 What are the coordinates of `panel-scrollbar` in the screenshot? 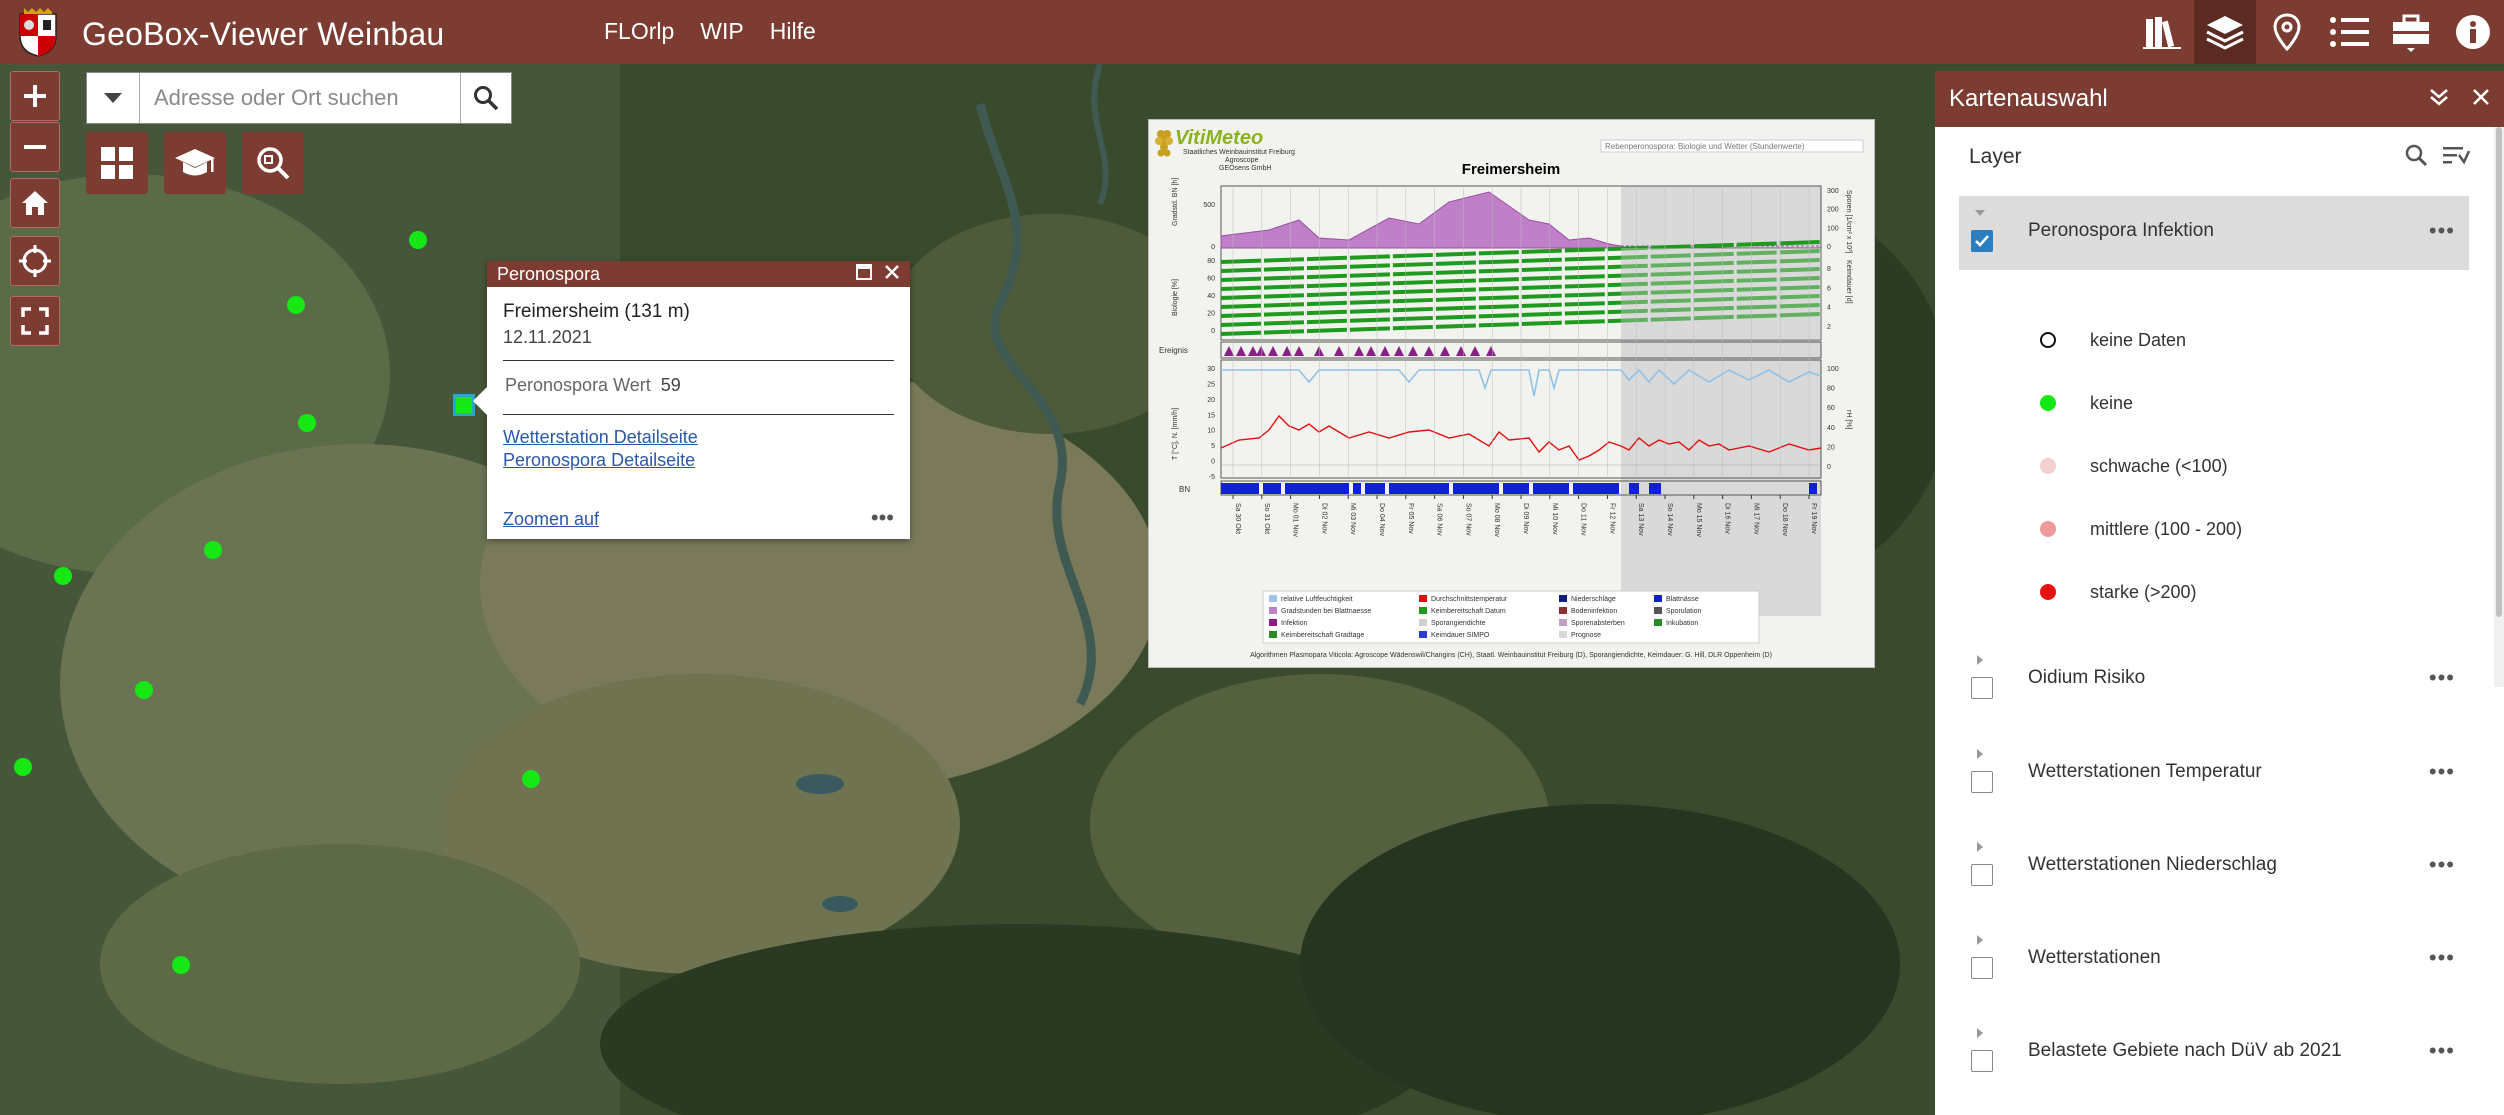 It's located at (2499, 407).